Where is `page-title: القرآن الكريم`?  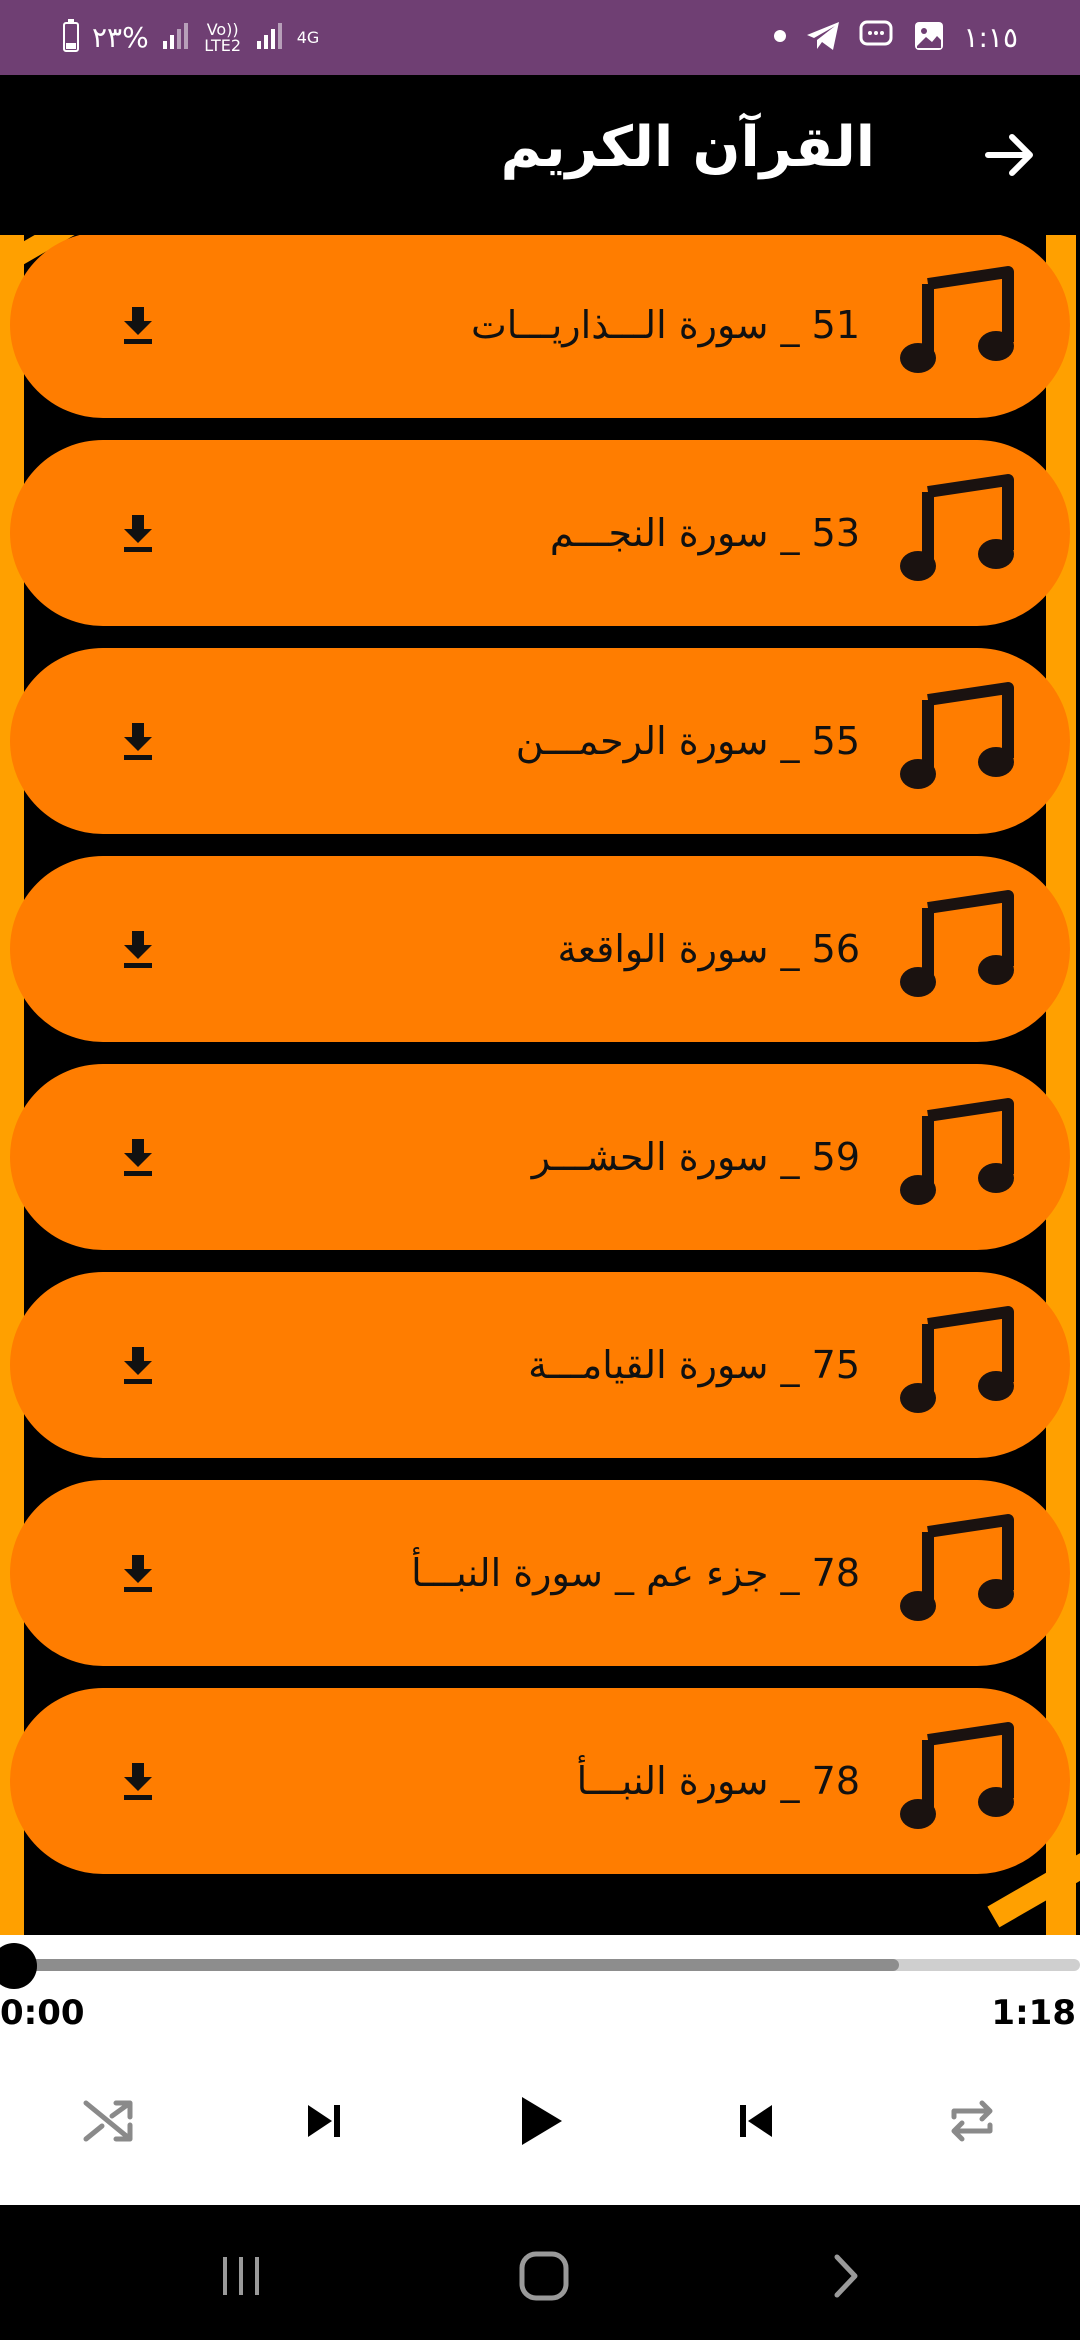
page-title: القرآن الكريم is located at coordinates (687, 147).